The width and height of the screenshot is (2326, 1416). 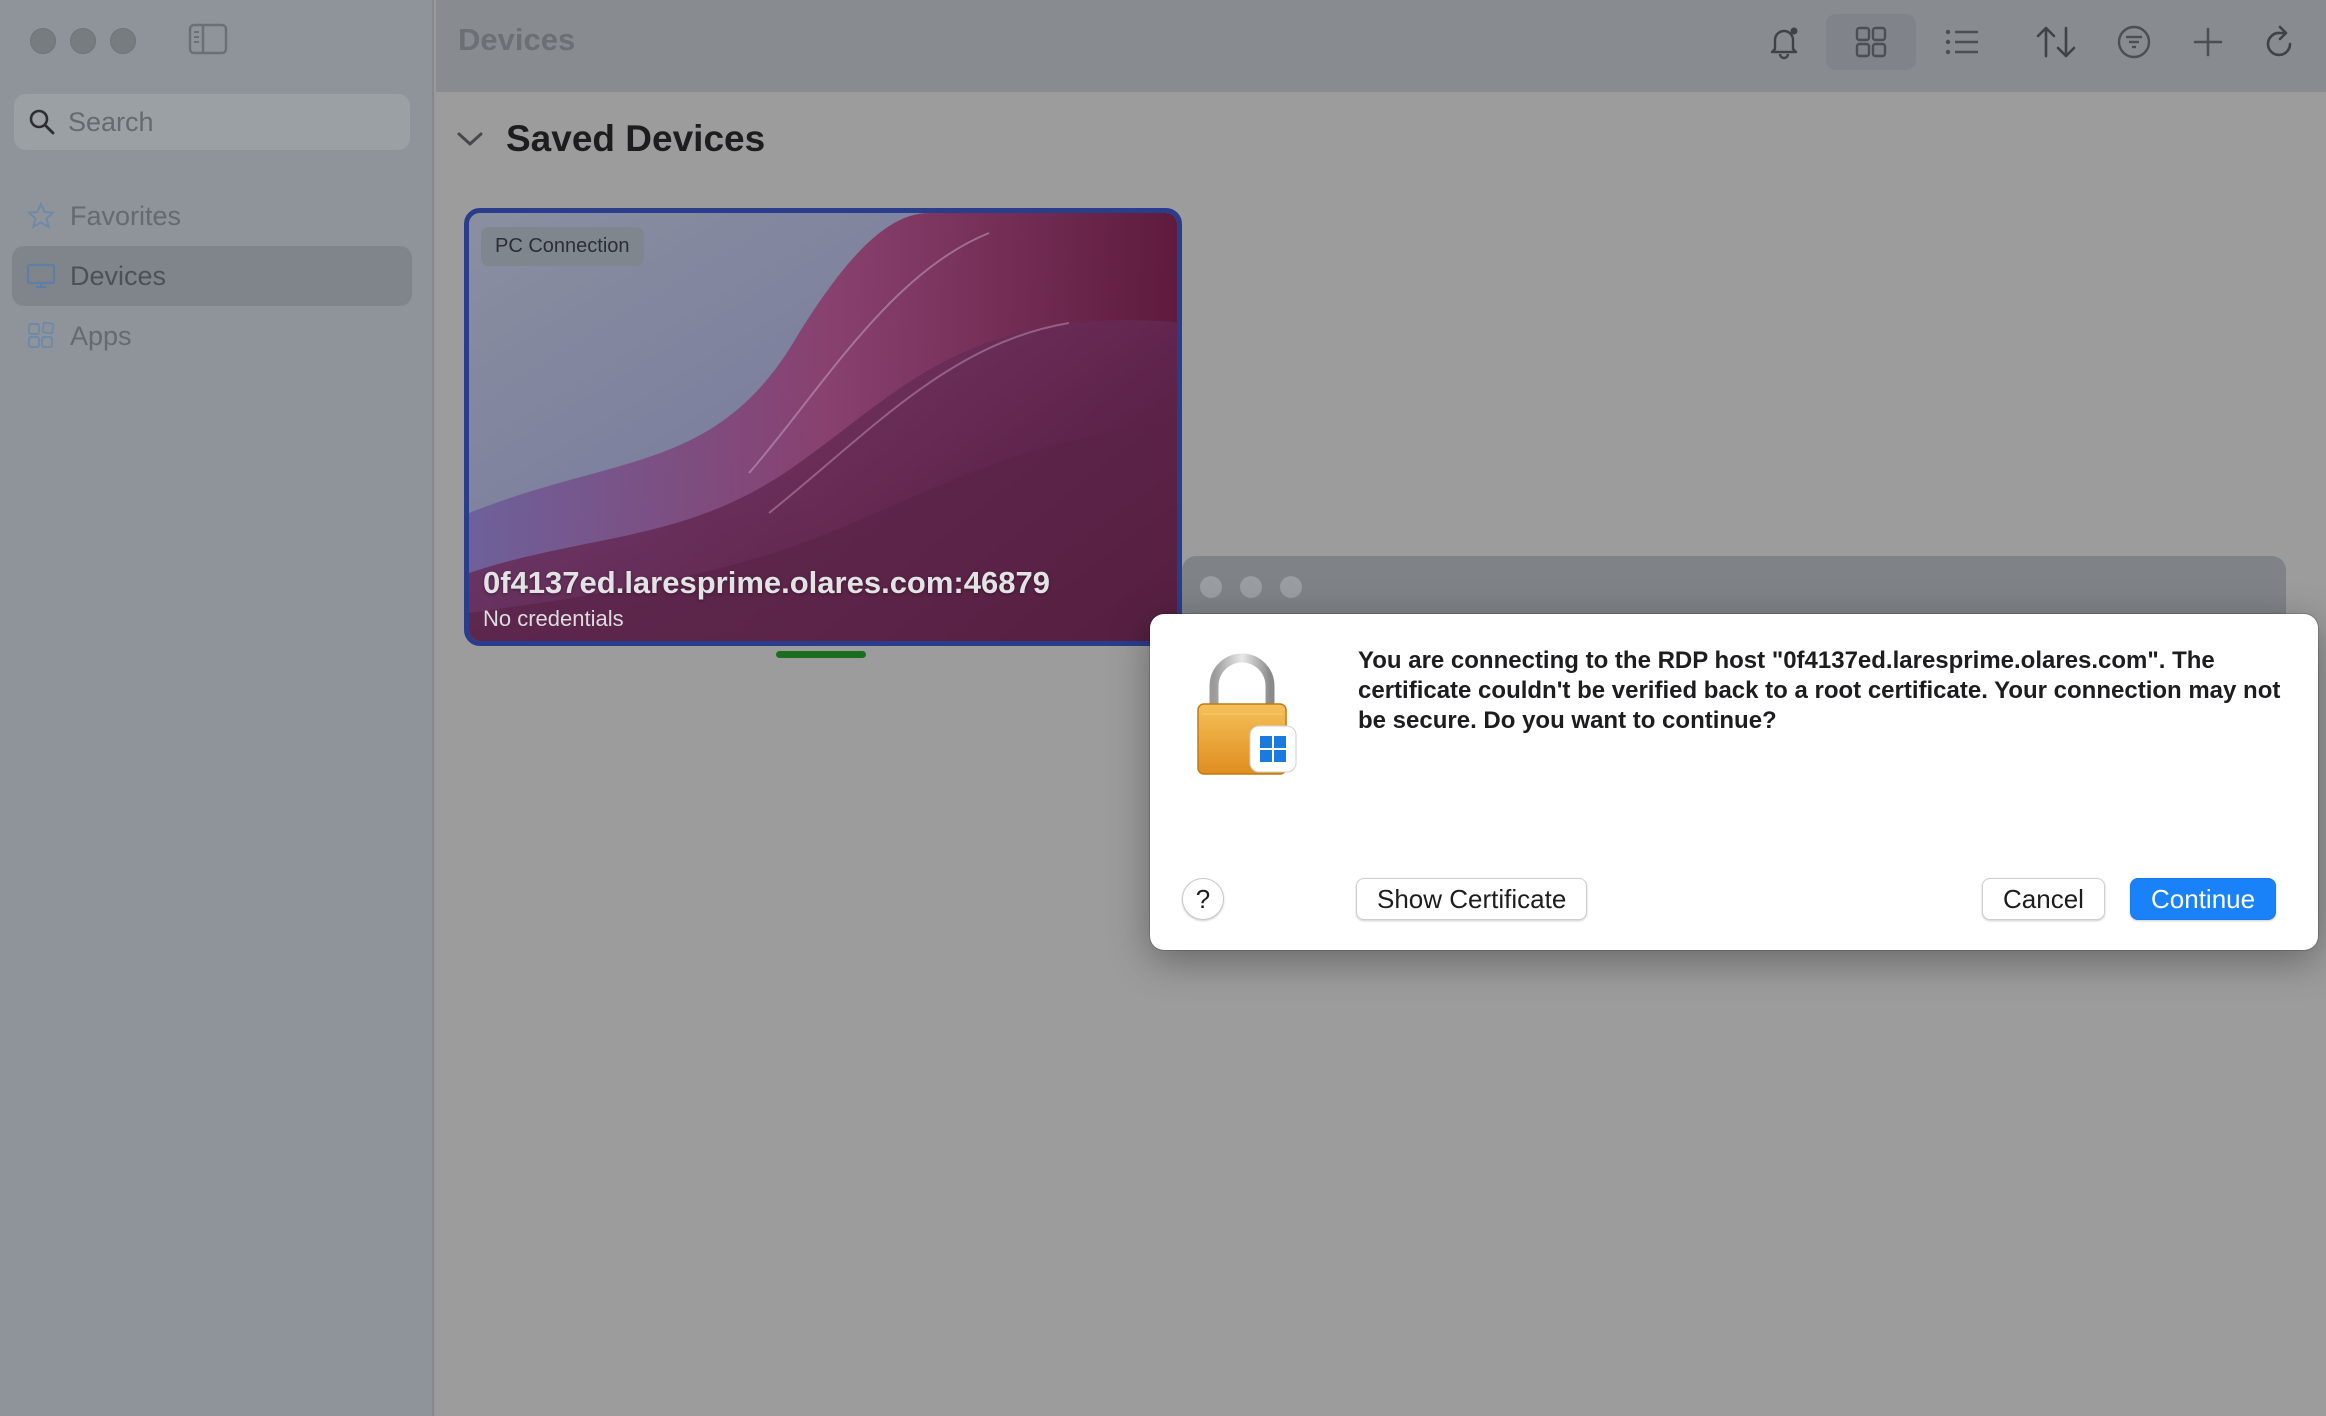 What do you see at coordinates (2043, 899) in the screenshot?
I see `cancel-button: Cancel` at bounding box center [2043, 899].